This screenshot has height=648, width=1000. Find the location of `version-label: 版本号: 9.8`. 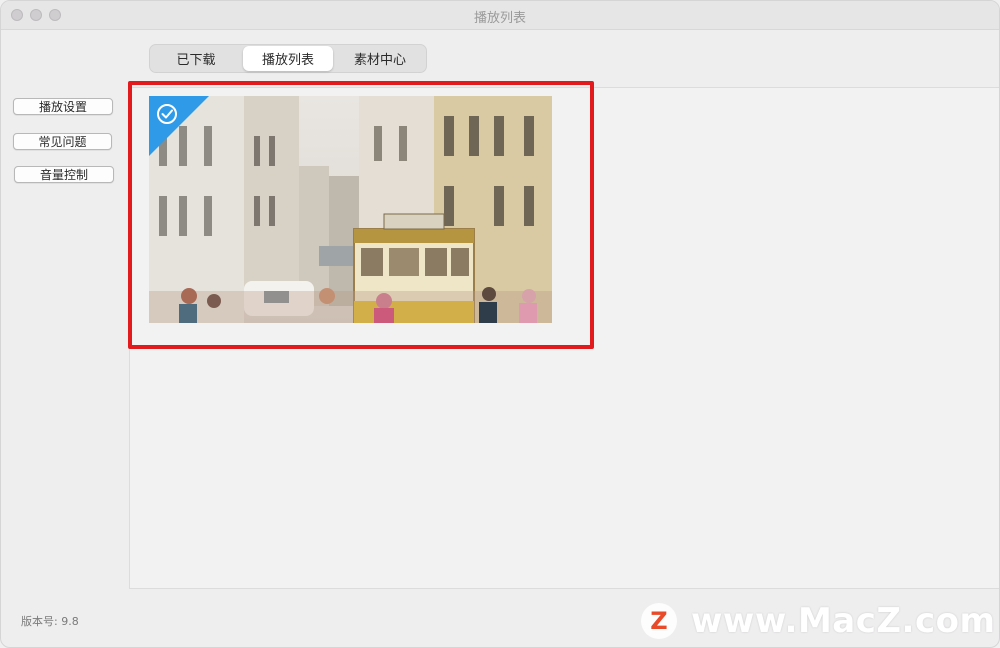

version-label: 版本号: 9.8 is located at coordinates (50, 621).